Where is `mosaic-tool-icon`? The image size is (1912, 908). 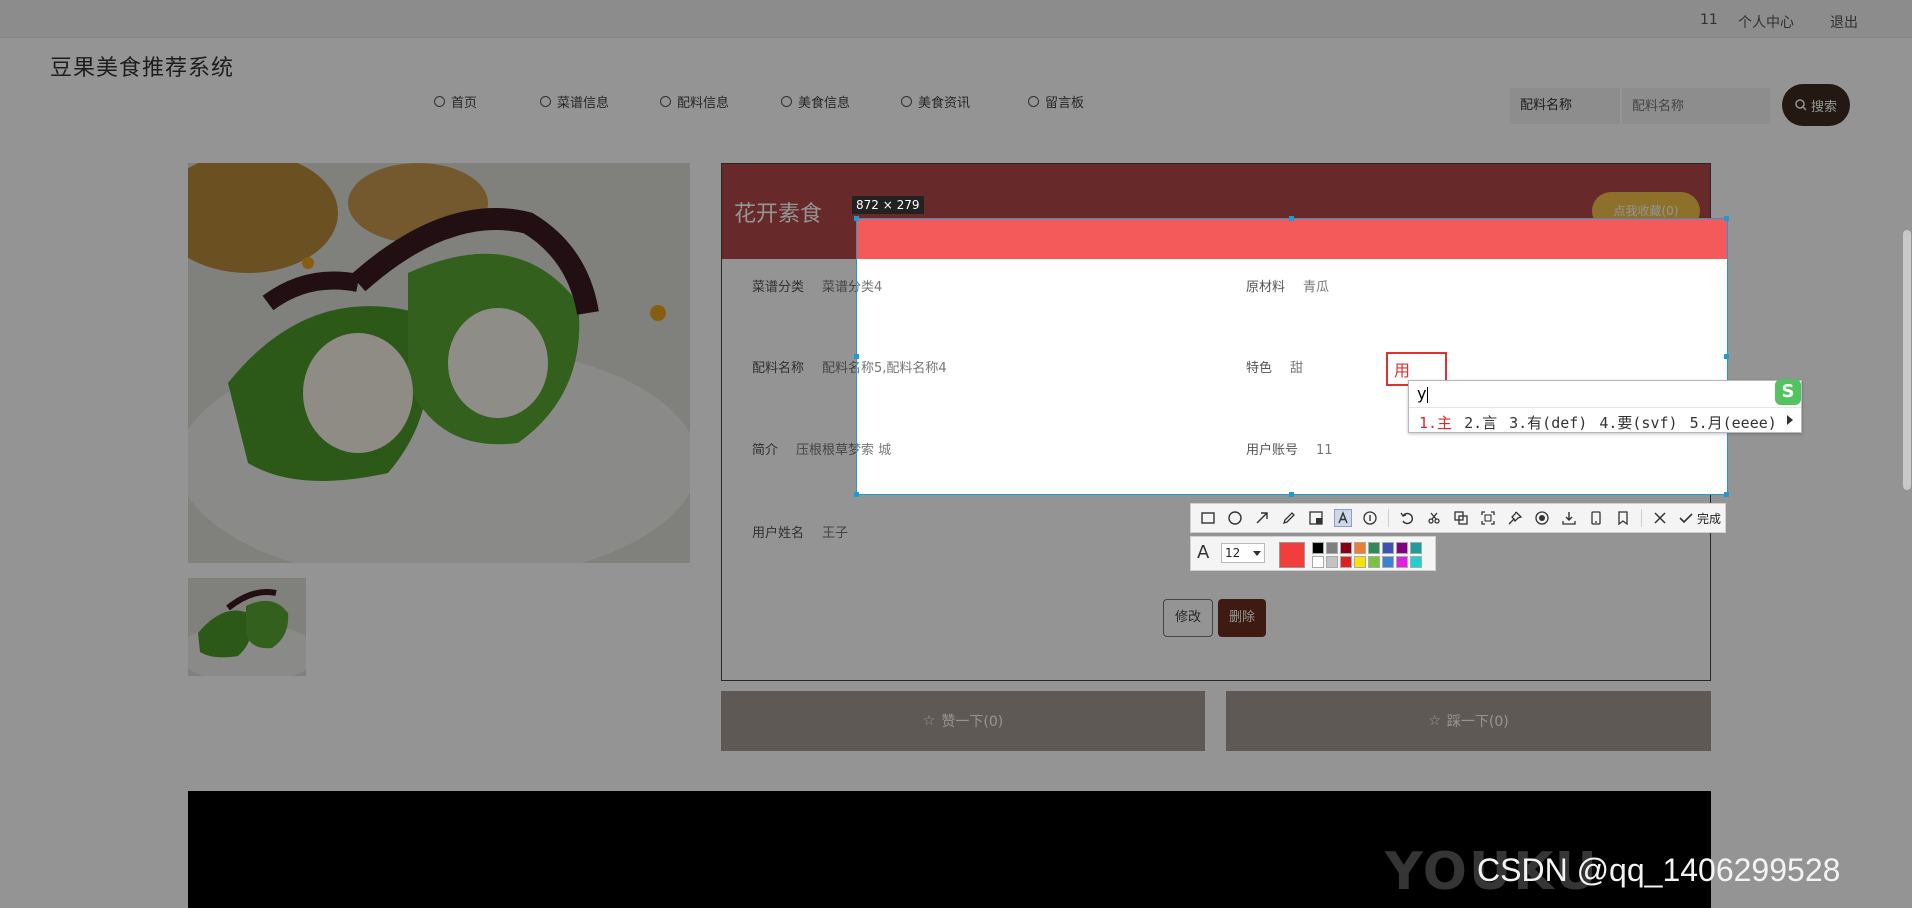 mosaic-tool-icon is located at coordinates (1316, 518).